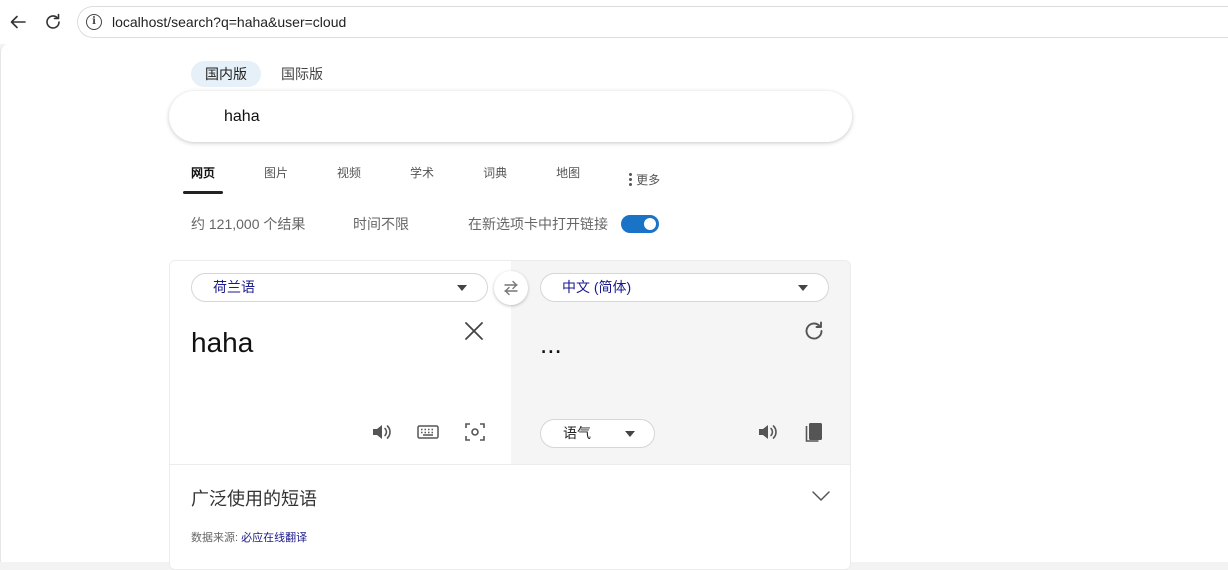 The image size is (1228, 570). I want to click on results-meta: 约 121,000 个结果 时间不限 在新选项卡中打开链接, so click(425, 224).